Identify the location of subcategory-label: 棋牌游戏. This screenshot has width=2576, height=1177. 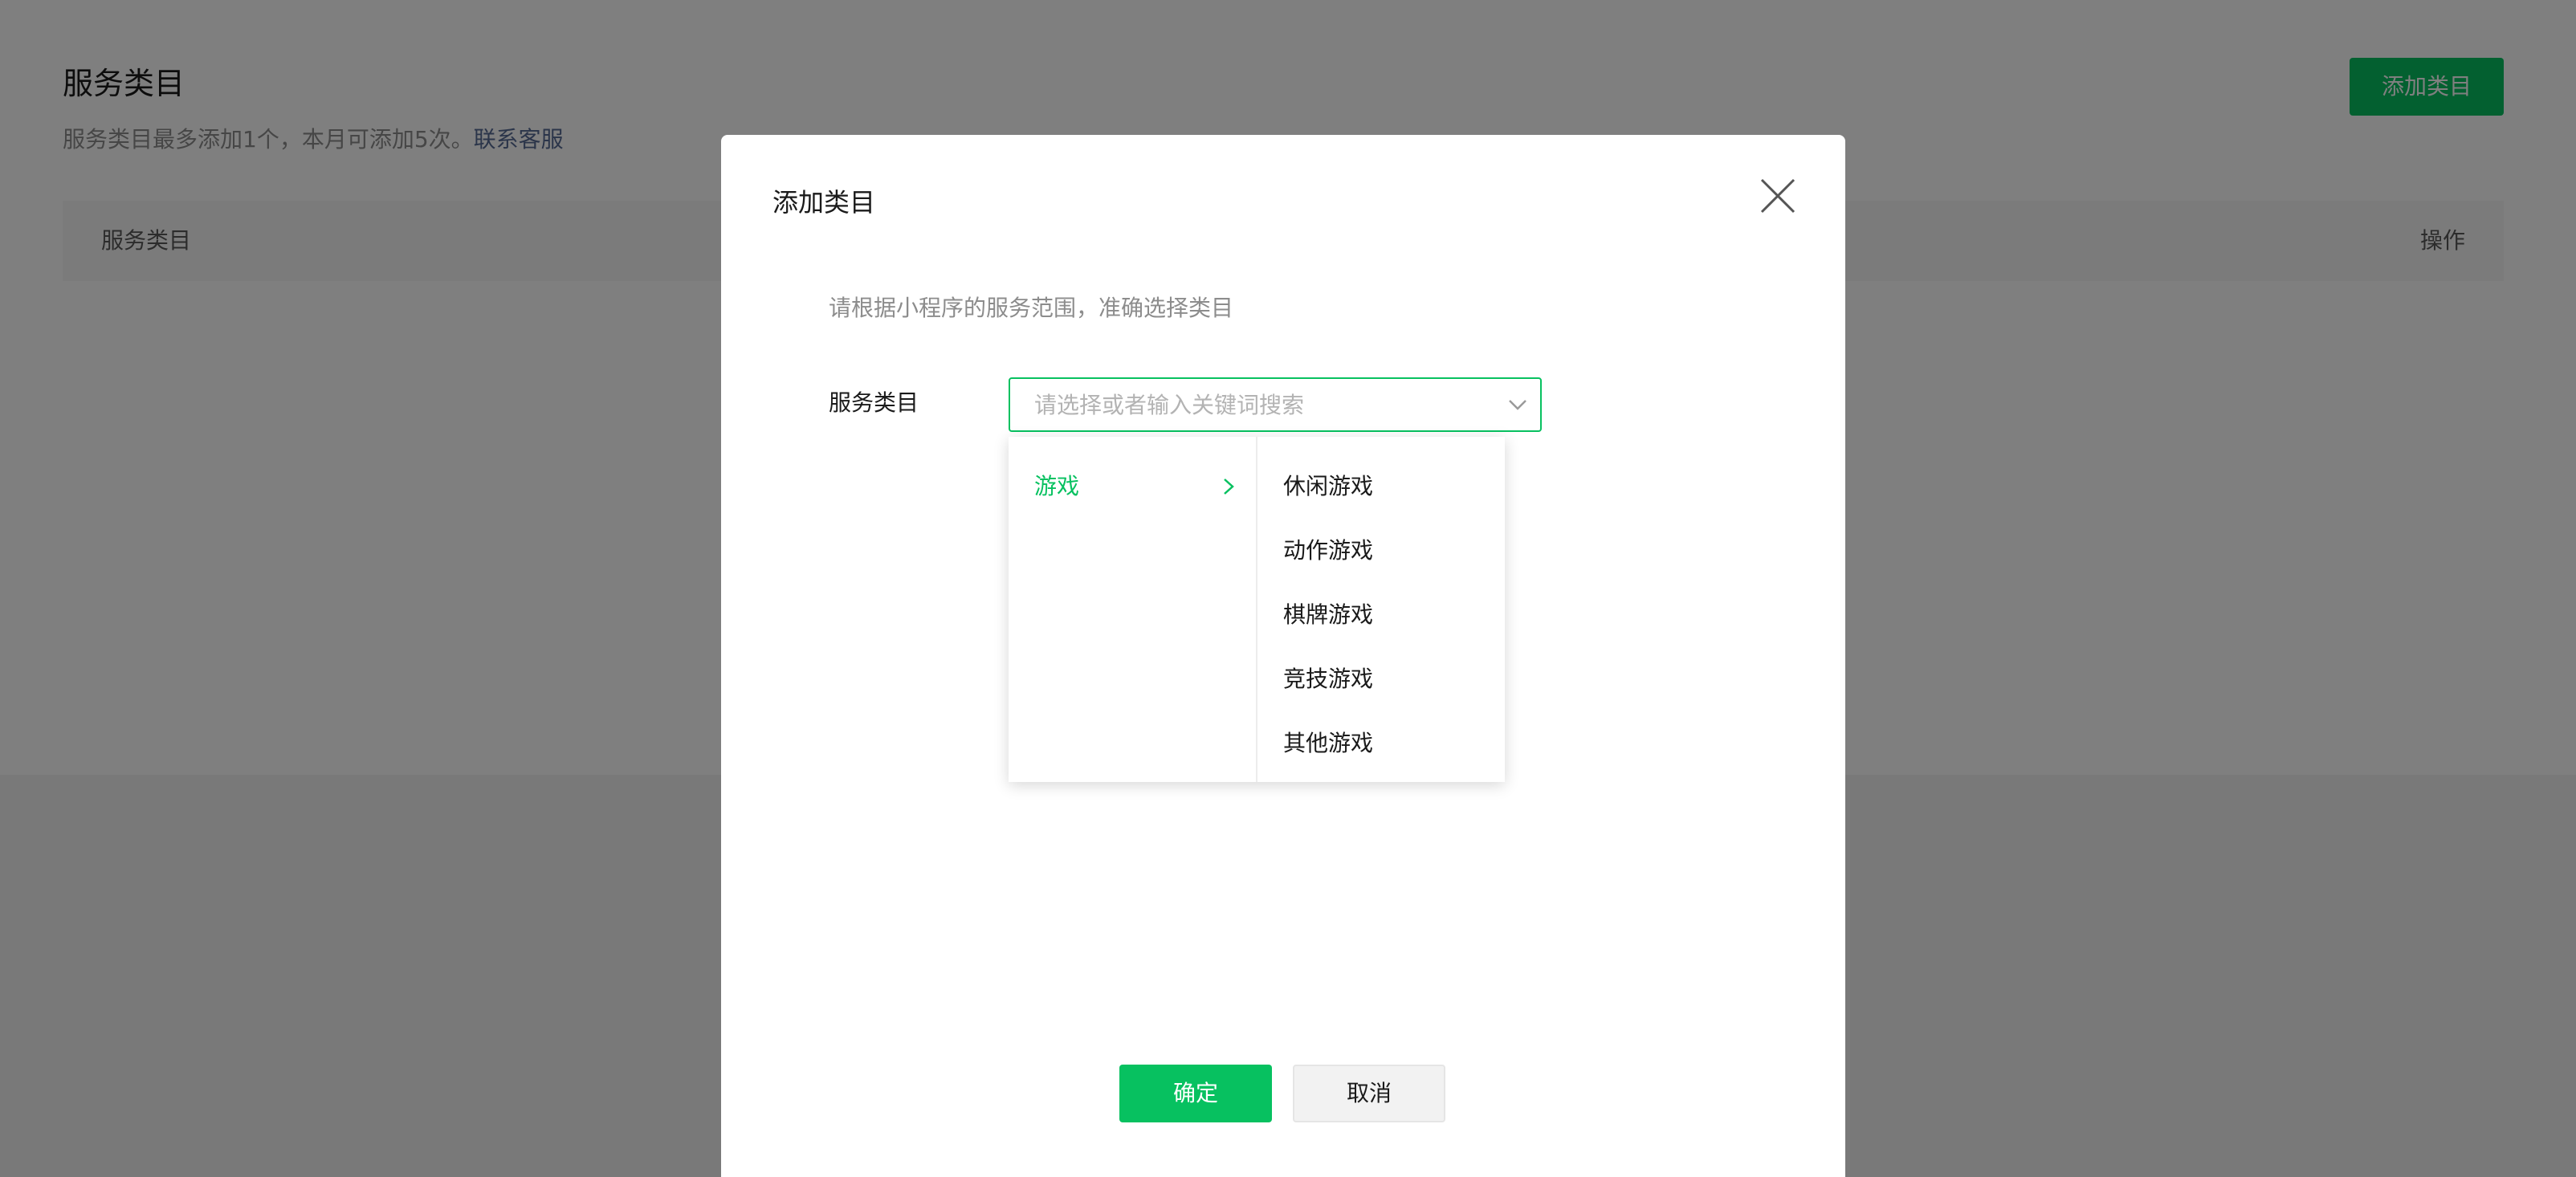
(1328, 614).